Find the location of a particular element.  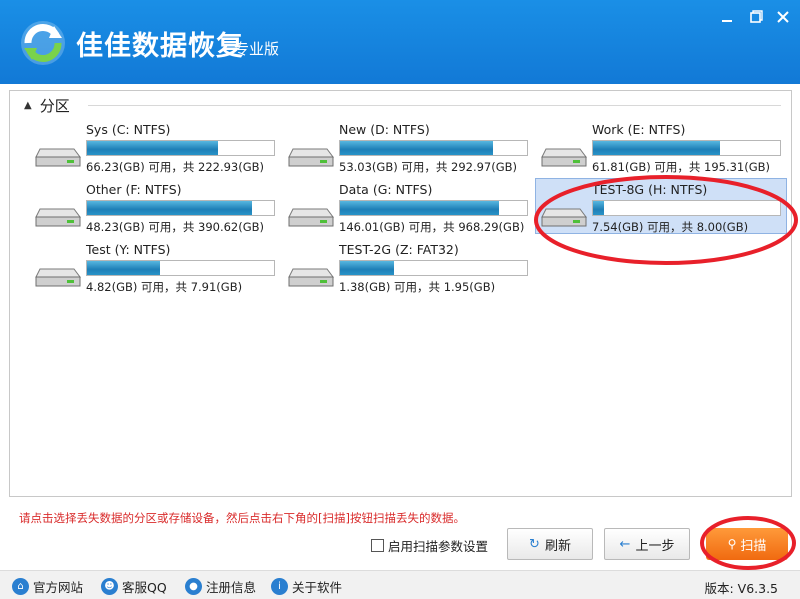

drive-capacity: 1.38(GB) 可用，共 1.95(GB) is located at coordinates (417, 287).